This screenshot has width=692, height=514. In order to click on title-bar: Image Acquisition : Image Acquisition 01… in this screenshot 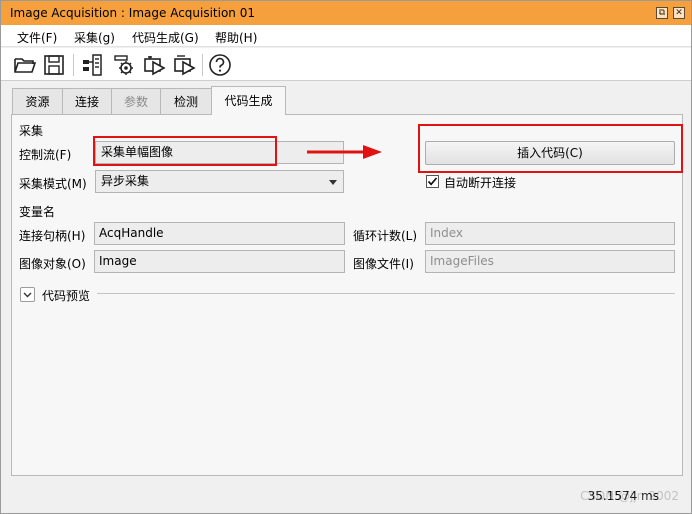, I will do `click(346, 13)`.